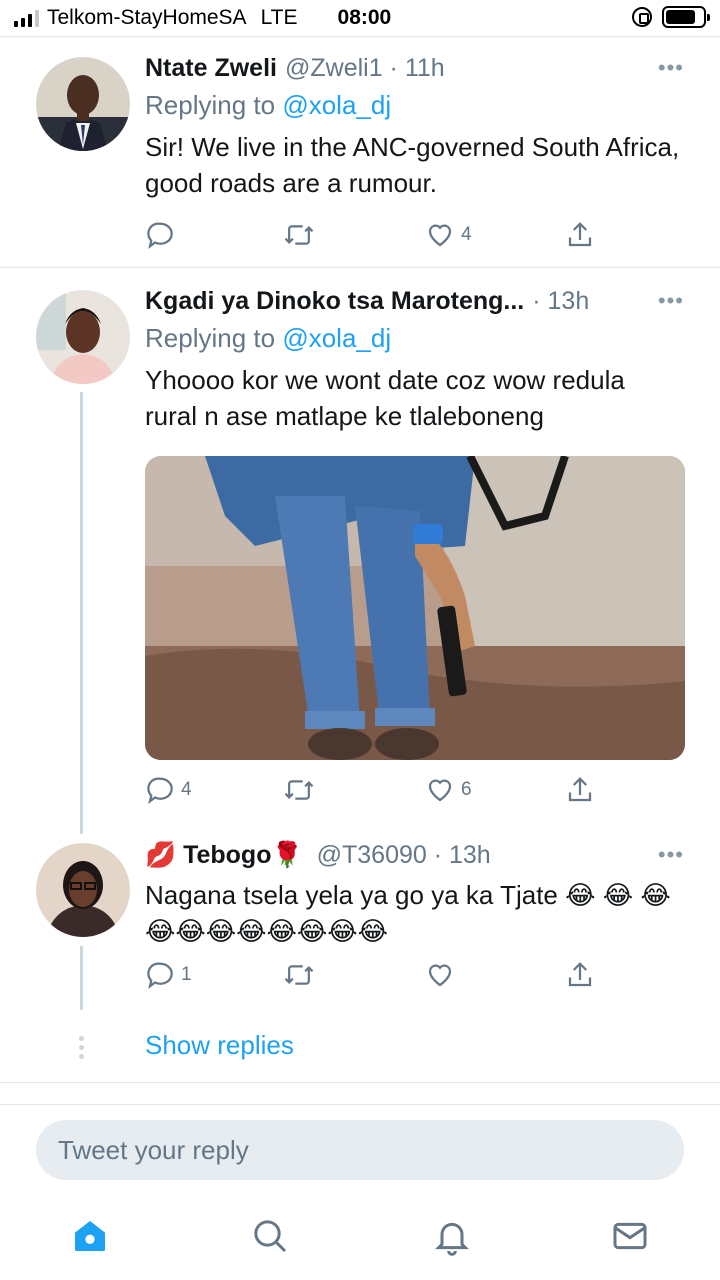 The width and height of the screenshot is (720, 1280). Describe the element at coordinates (26, 18) in the screenshot. I see `signal-strength-icon` at that location.